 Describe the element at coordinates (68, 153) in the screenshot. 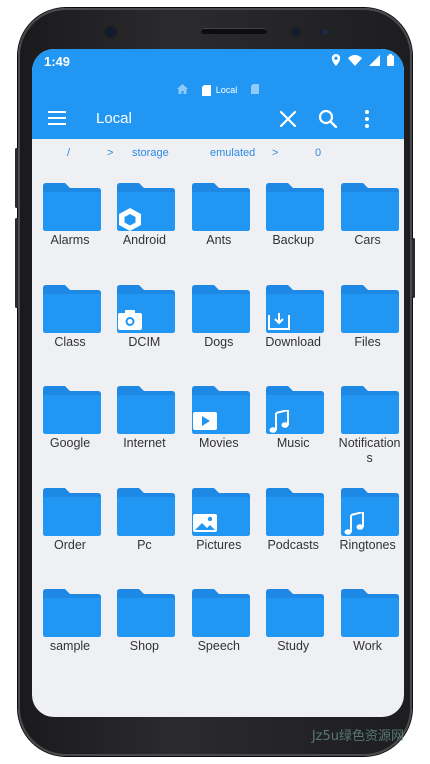

I see `breadcrumb-root: /` at that location.